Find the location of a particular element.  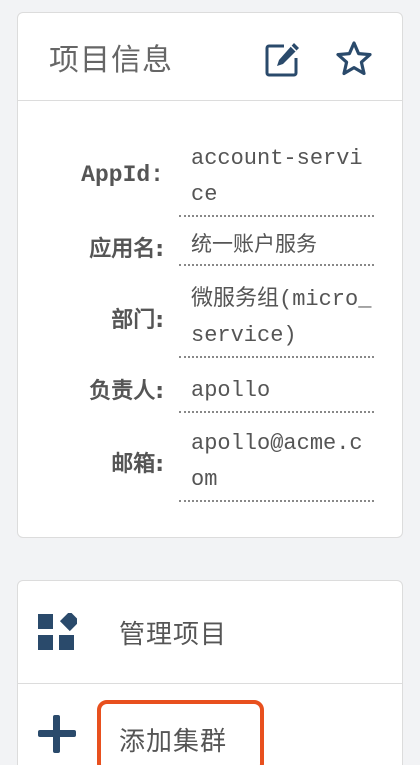

field-value-email: apollo@acme.com is located at coordinates (276, 464).